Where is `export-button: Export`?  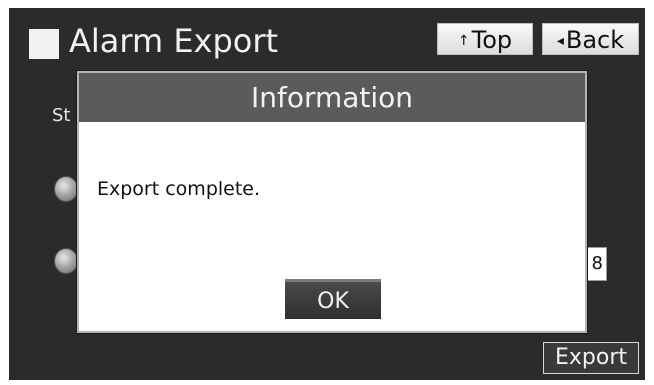
export-button: Export is located at coordinates (591, 358).